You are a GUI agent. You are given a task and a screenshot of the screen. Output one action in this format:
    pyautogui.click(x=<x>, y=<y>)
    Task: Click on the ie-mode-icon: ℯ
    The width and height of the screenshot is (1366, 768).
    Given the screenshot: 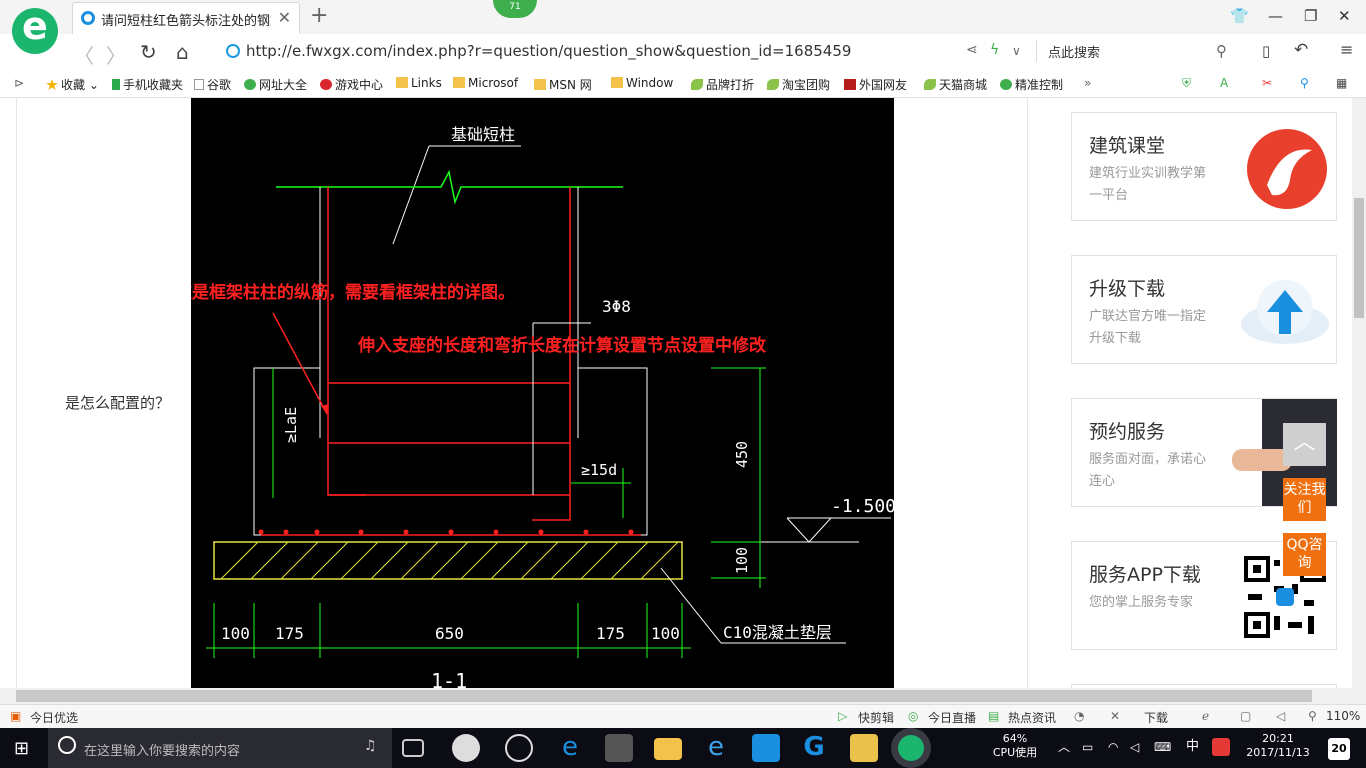 What is the action you would take?
    pyautogui.click(x=1205, y=716)
    